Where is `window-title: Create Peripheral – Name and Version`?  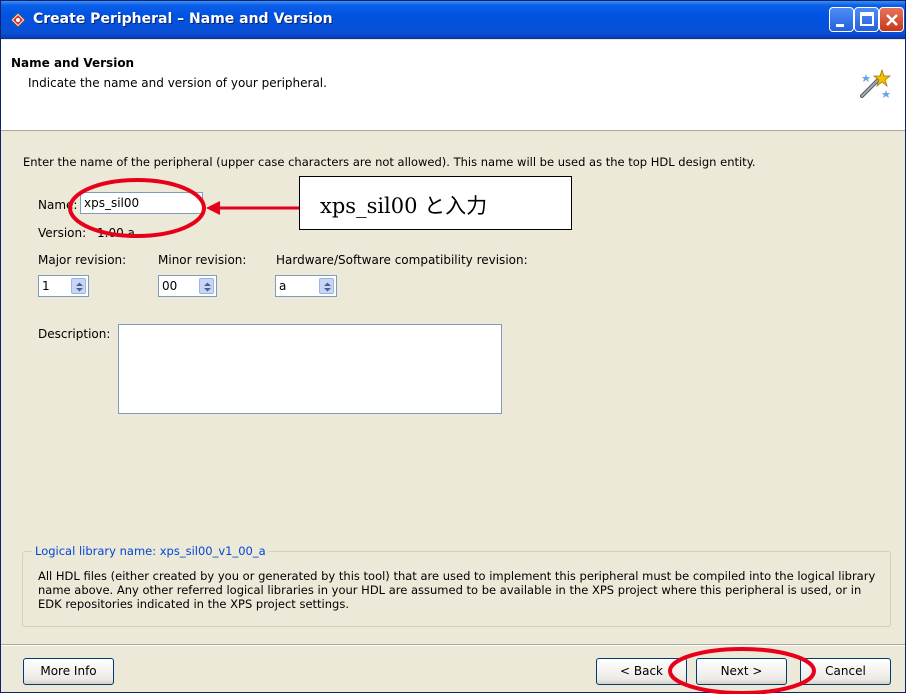
window-title: Create Peripheral – Name and Version is located at coordinates (183, 19).